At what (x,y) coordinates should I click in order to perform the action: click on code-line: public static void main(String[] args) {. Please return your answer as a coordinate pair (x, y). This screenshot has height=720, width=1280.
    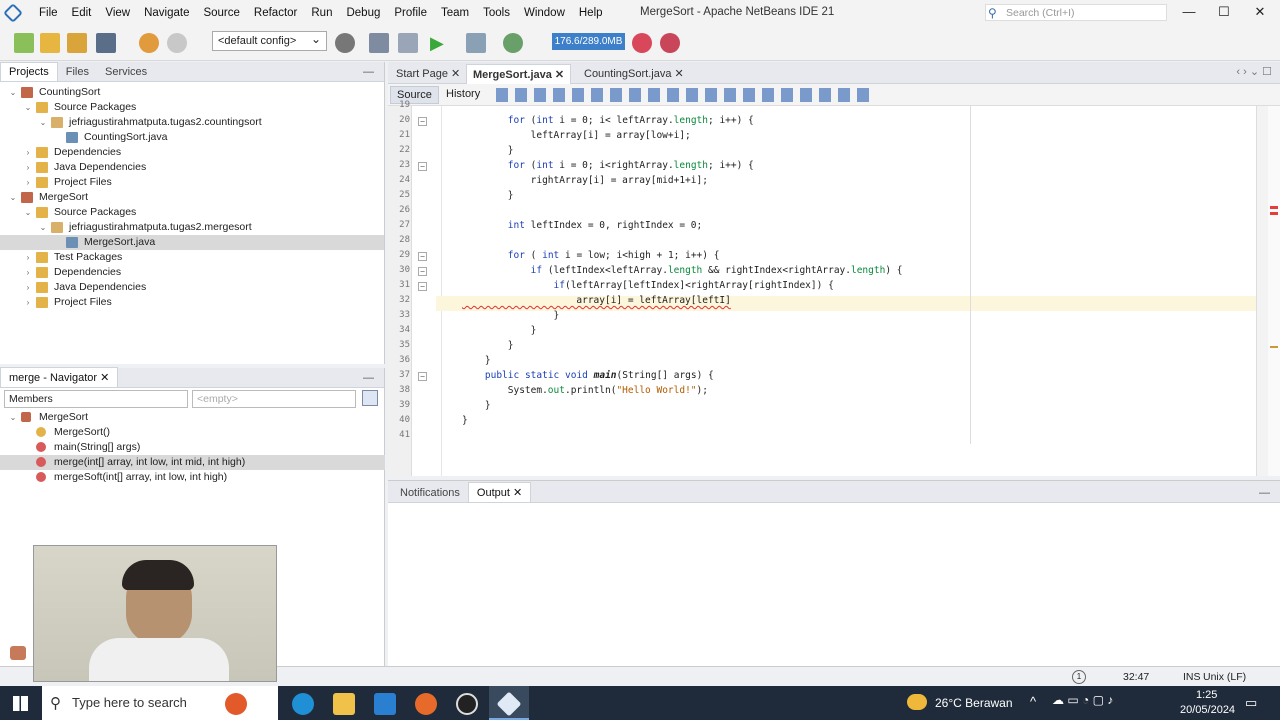
    Looking at the image, I should click on (588, 375).